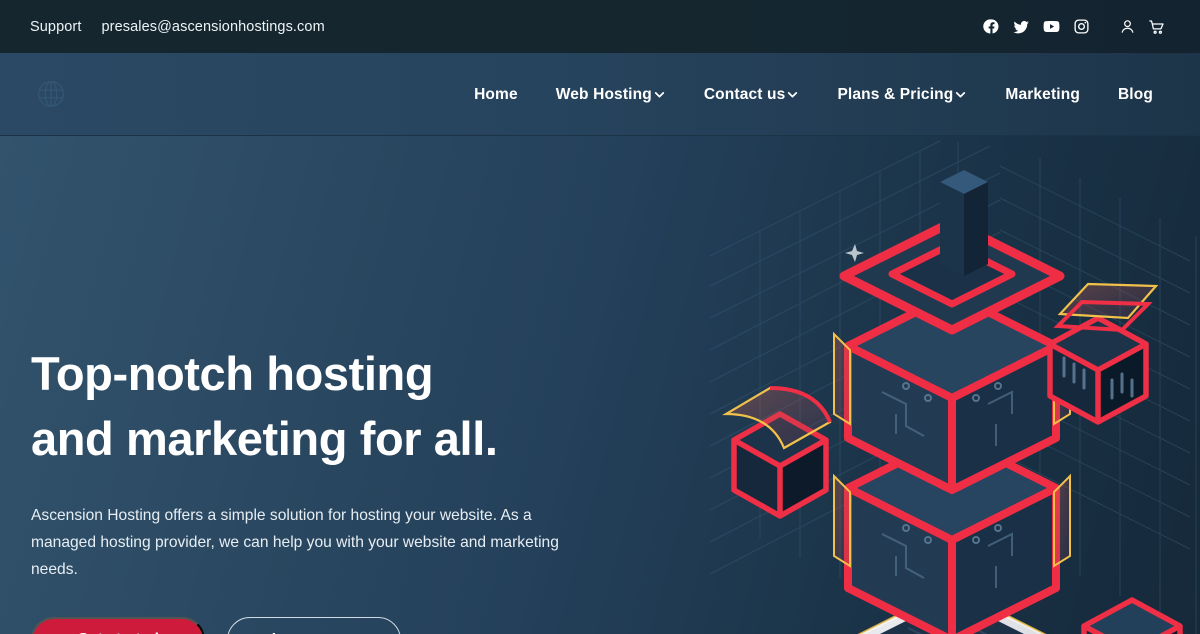  What do you see at coordinates (1081, 27) in the screenshot?
I see `instagram-icon` at bounding box center [1081, 27].